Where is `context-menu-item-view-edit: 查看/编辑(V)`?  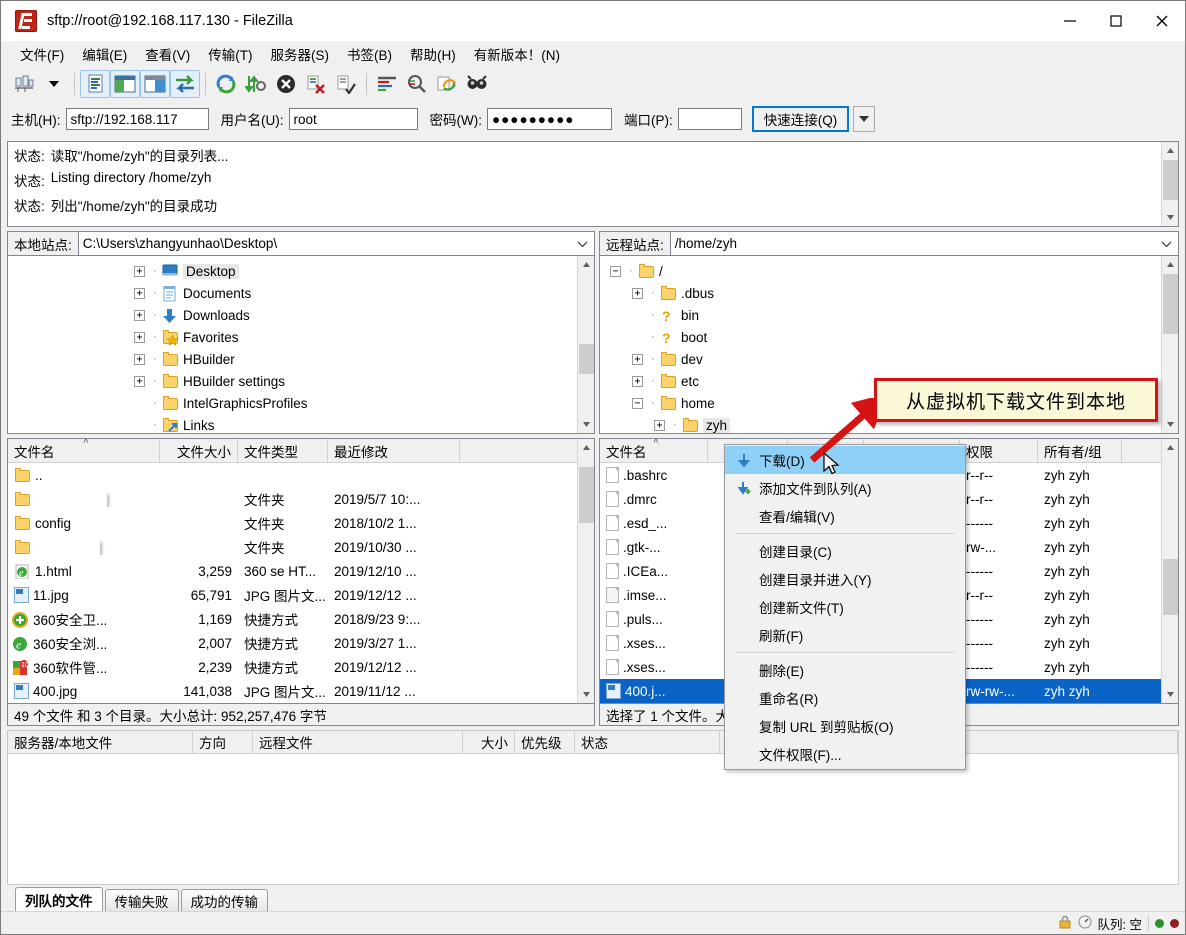 context-menu-item-view-edit: 查看/编辑(V) is located at coordinates (845, 516).